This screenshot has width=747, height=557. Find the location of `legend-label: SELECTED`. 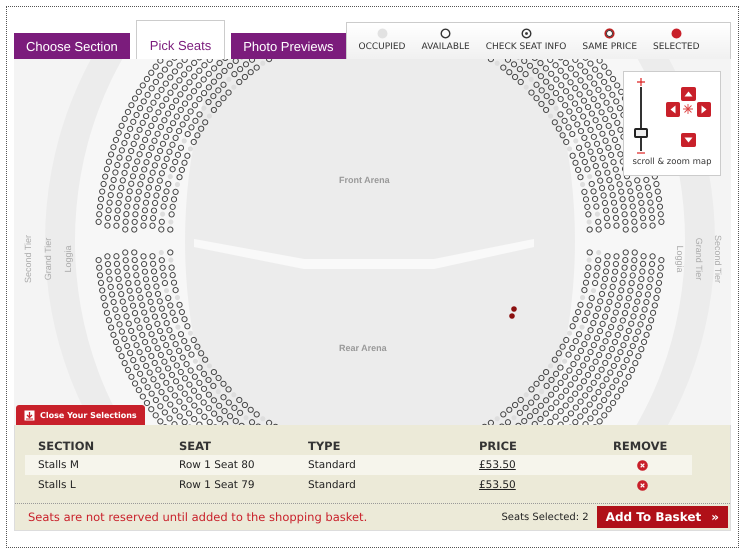

legend-label: SELECTED is located at coordinates (676, 47).